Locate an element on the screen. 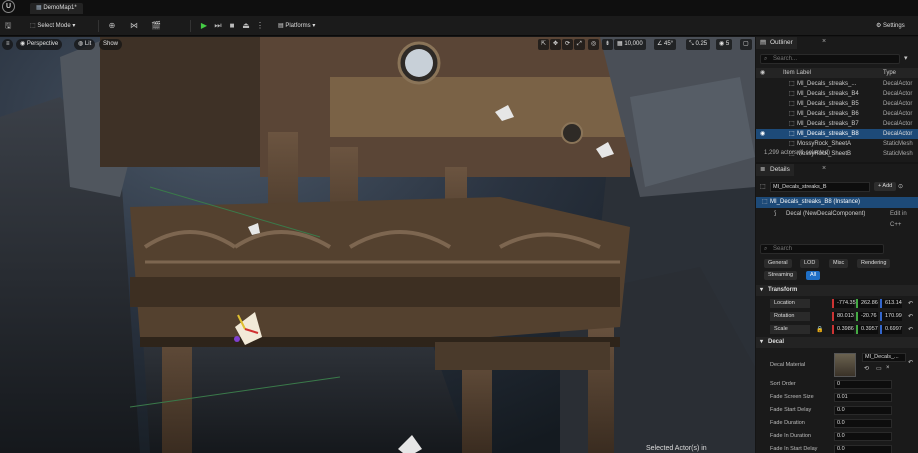 This screenshot has height=453, width=918. outliner-row: ⬚ MI_Decals_streaks_B5 DecalActor is located at coordinates (837, 104).